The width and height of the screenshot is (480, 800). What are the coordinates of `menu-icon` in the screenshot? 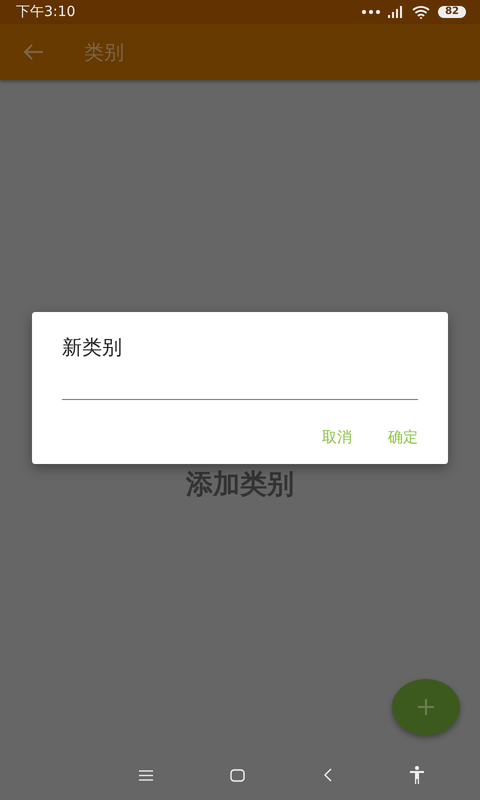 It's located at (145, 775).